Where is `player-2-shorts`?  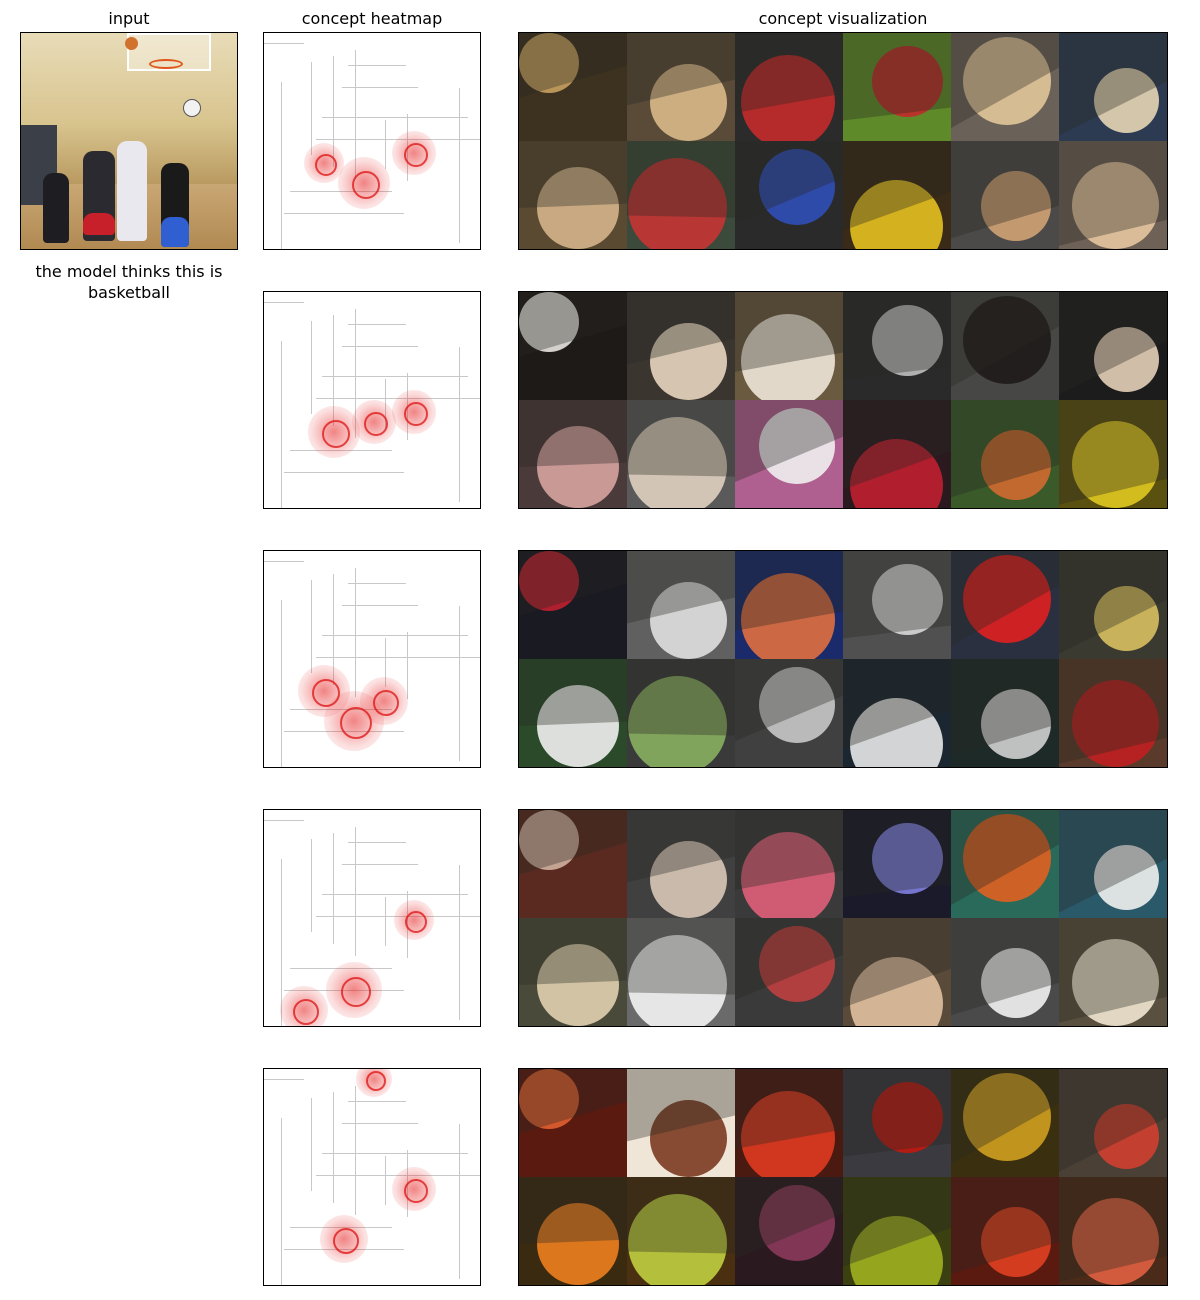 player-2-shorts is located at coordinates (99, 224).